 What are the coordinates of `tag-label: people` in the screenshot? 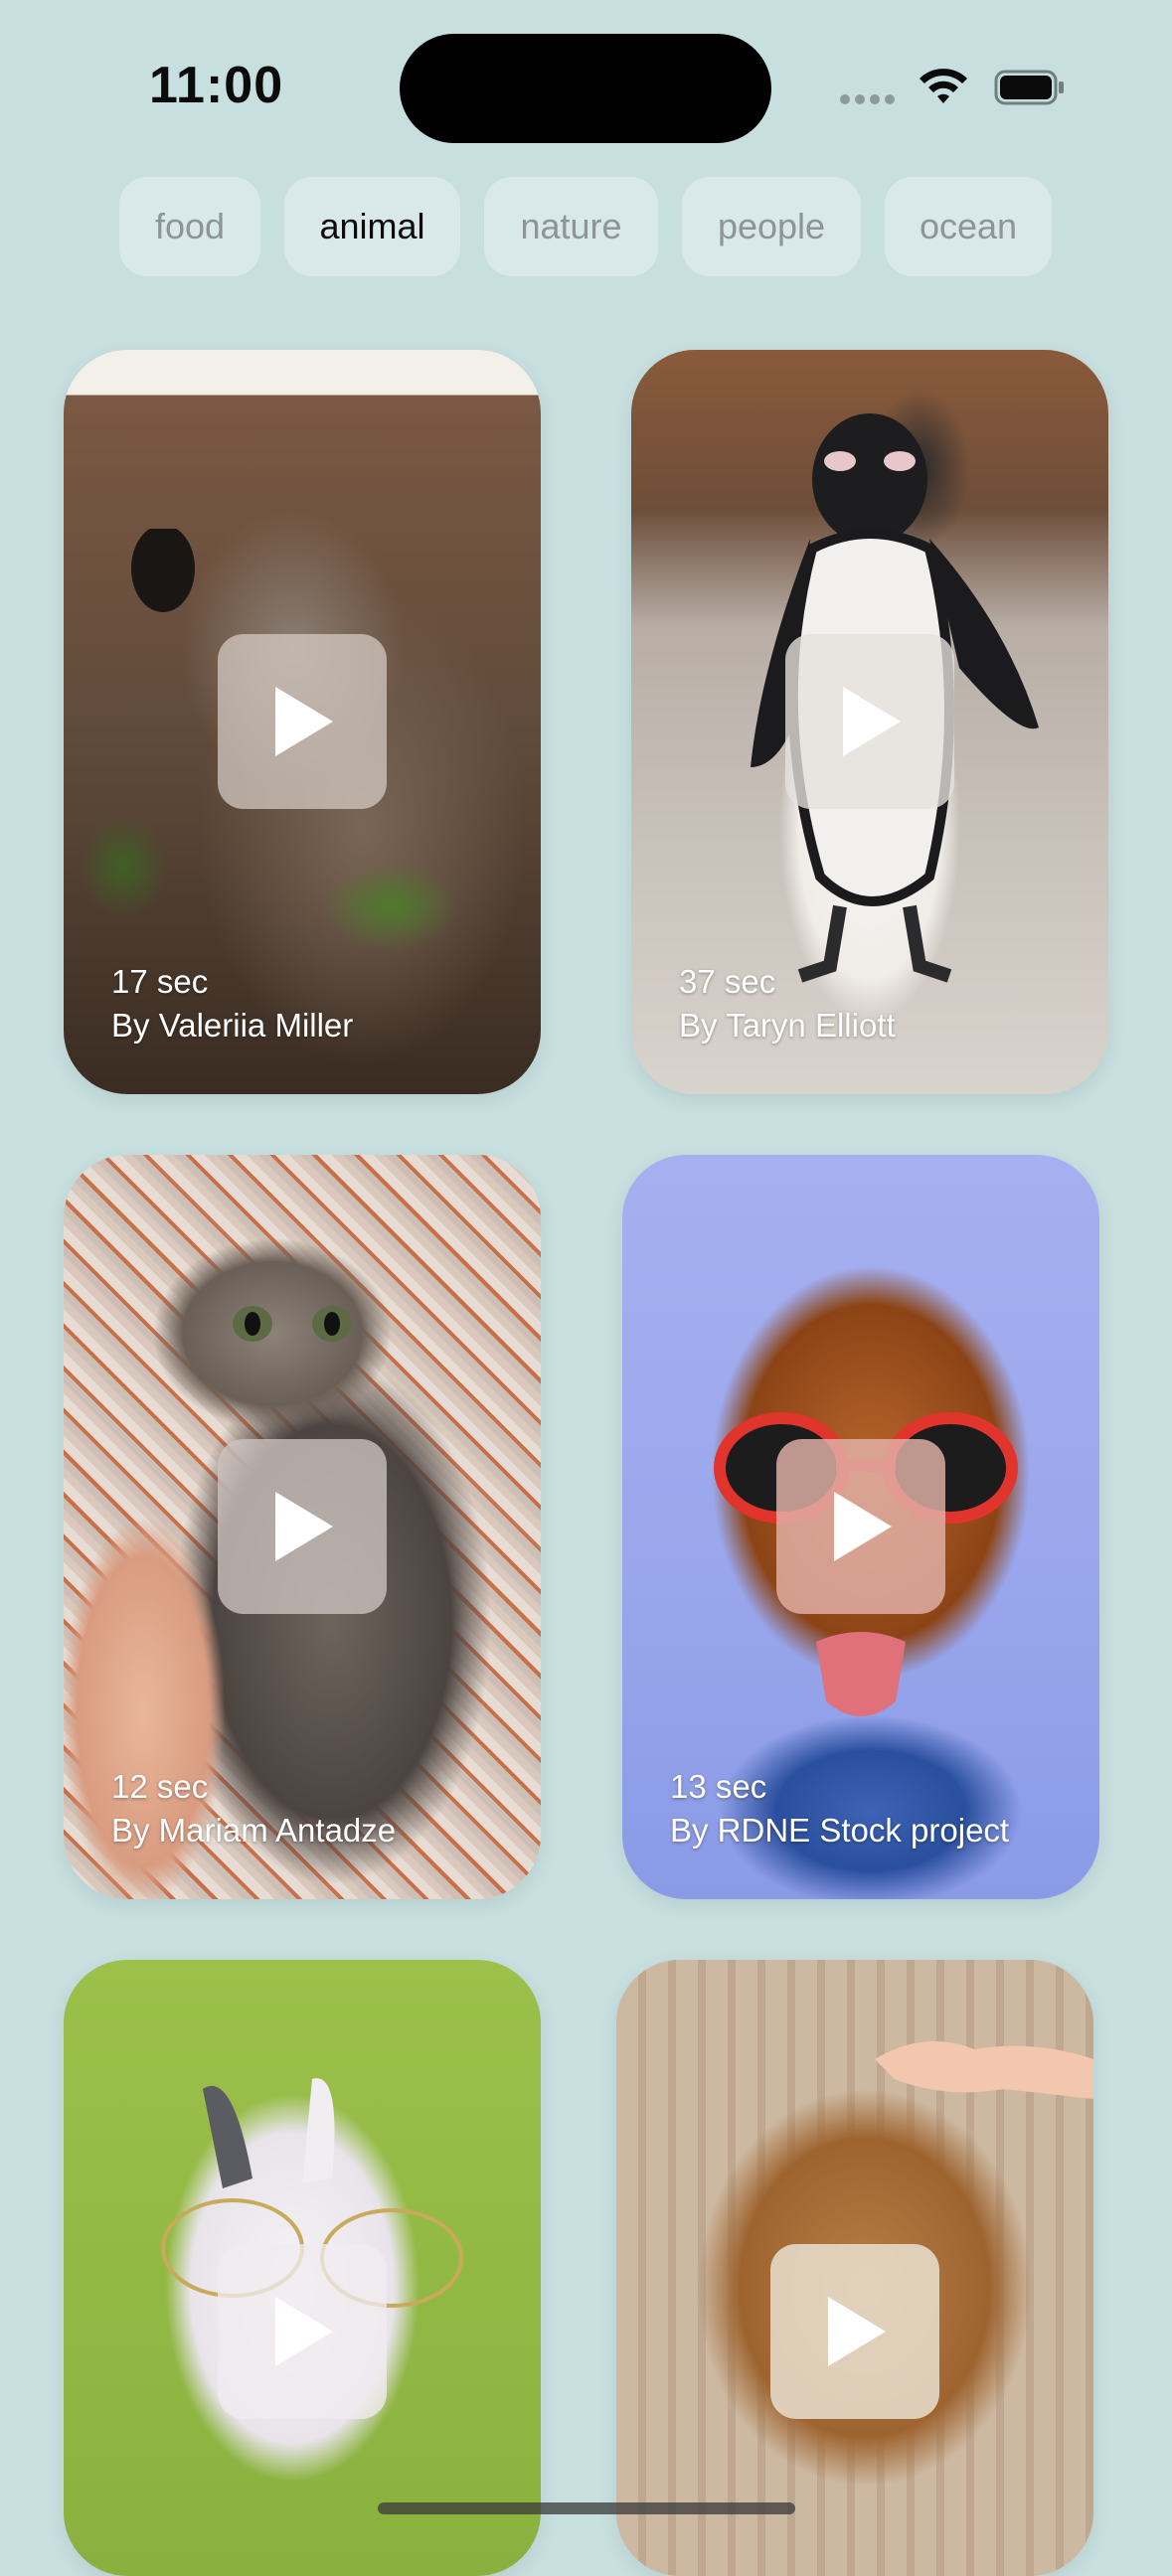 It's located at (771, 226).